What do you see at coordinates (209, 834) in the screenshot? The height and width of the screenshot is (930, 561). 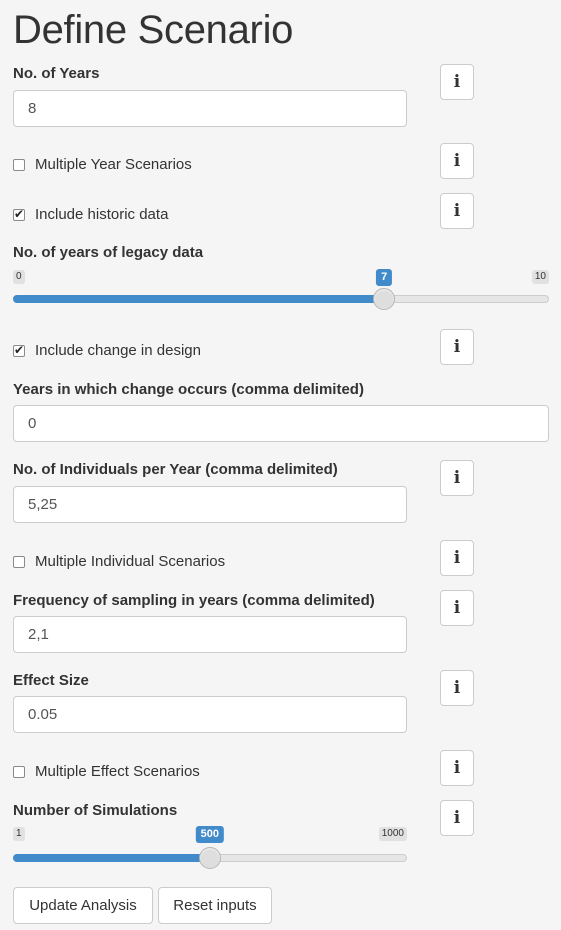 I see `slider-value-label: 500` at bounding box center [209, 834].